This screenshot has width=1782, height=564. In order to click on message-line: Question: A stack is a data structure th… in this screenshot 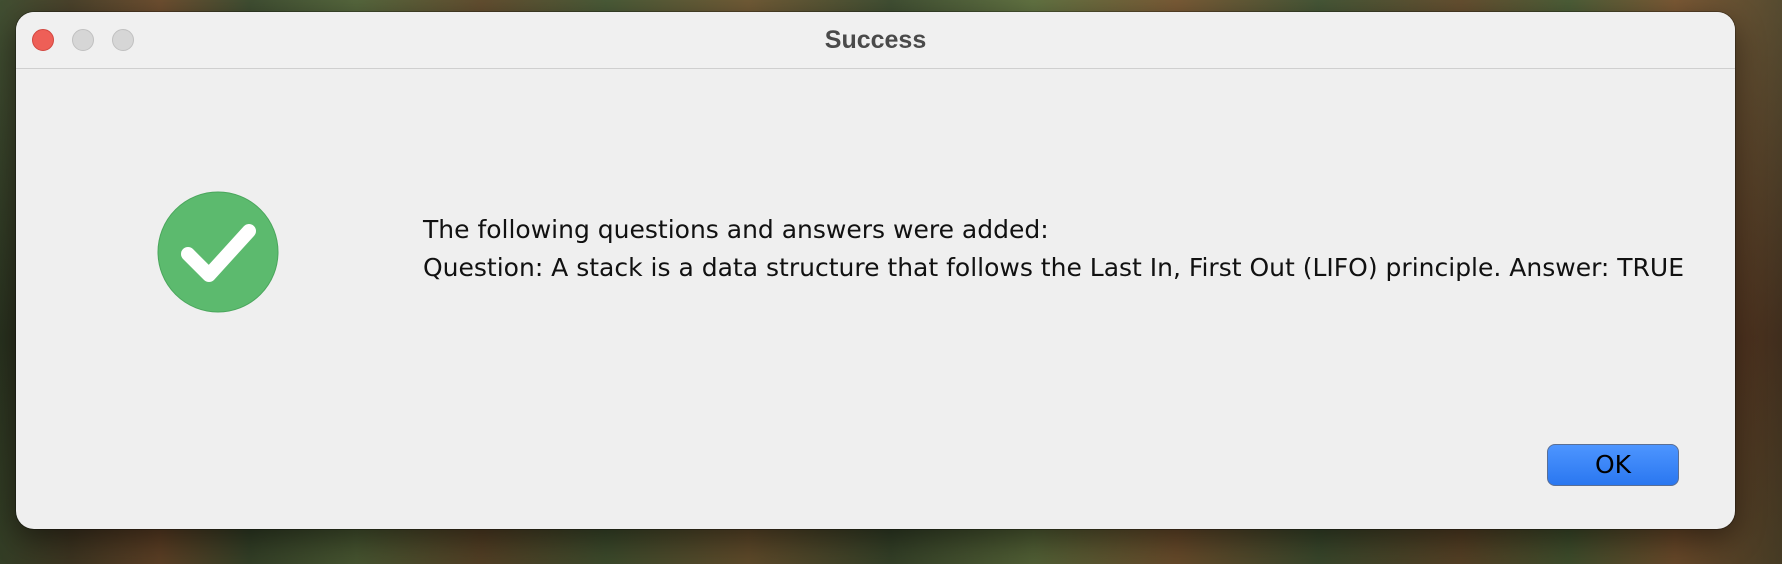, I will do `click(1054, 267)`.